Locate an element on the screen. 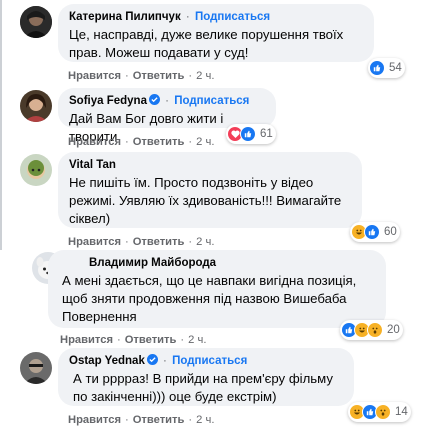  reactions-badge: 20 is located at coordinates (371, 330).